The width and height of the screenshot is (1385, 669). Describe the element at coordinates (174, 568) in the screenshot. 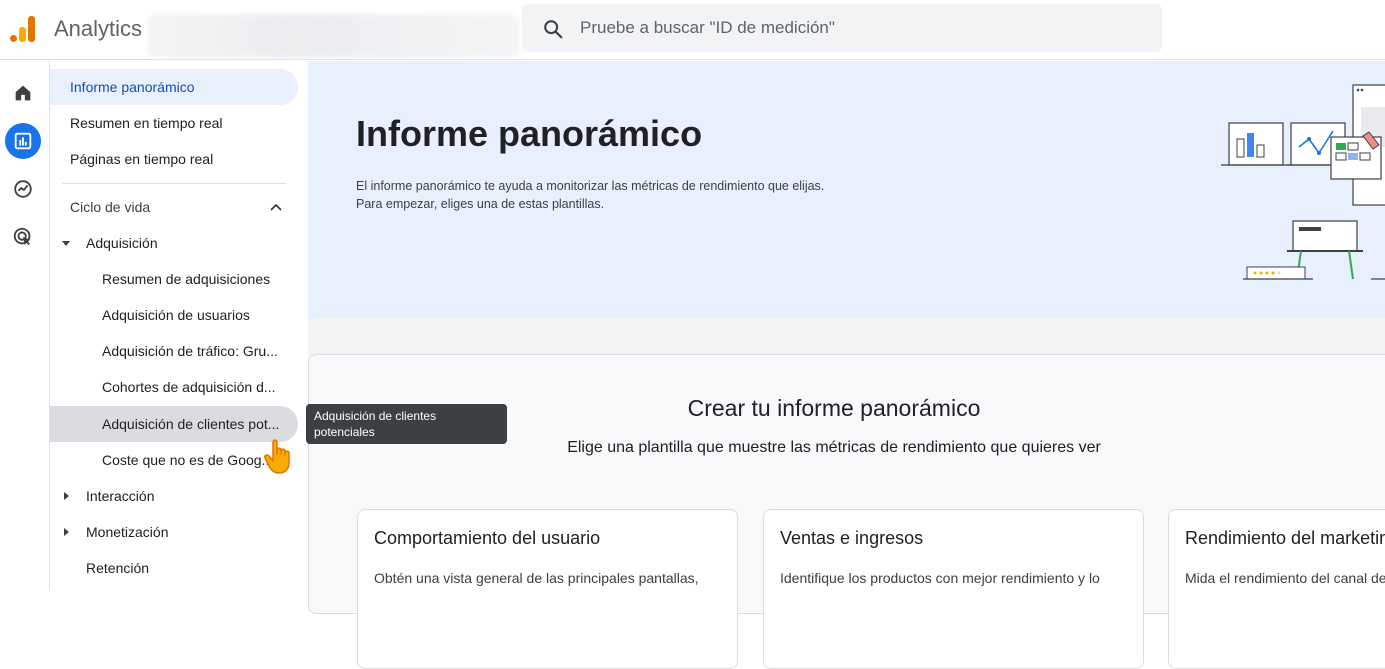

I see `nav-item-retencion: Retención` at that location.